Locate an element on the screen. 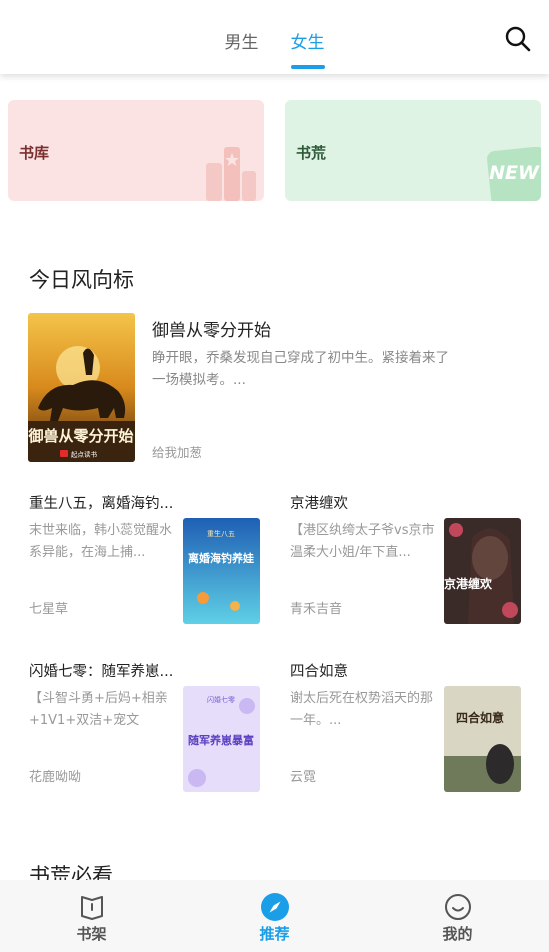 This screenshot has width=549, height=952. gender-tabs: 男生 女生 is located at coordinates (274, 37).